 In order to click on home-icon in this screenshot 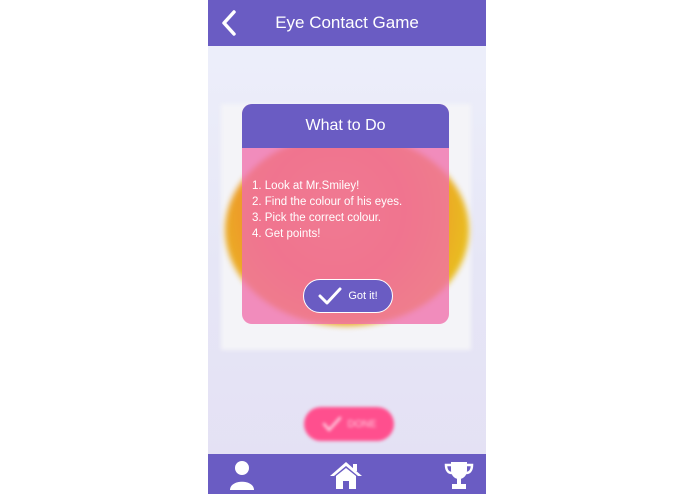, I will do `click(346, 475)`.